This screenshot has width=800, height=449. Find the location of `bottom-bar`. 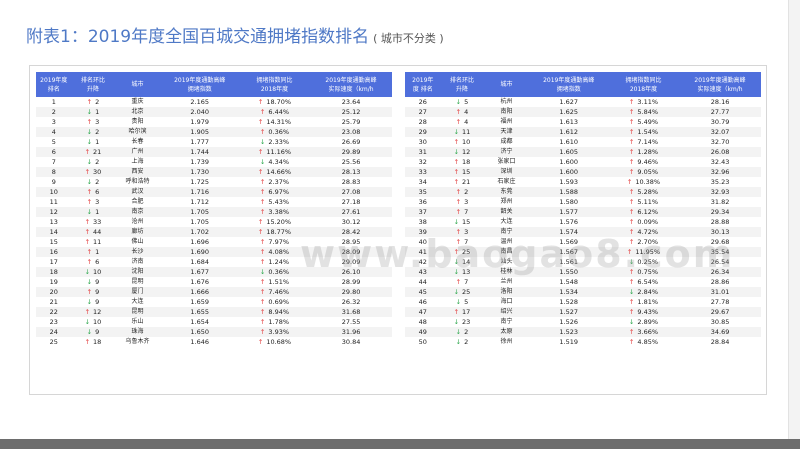

bottom-bar is located at coordinates (400, 444).